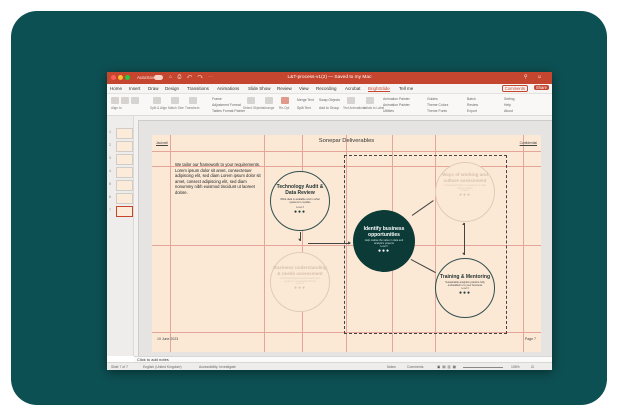 This screenshot has width=617, height=414. Describe the element at coordinates (251, 100) in the screenshot. I see `select-objects-icon` at that location.